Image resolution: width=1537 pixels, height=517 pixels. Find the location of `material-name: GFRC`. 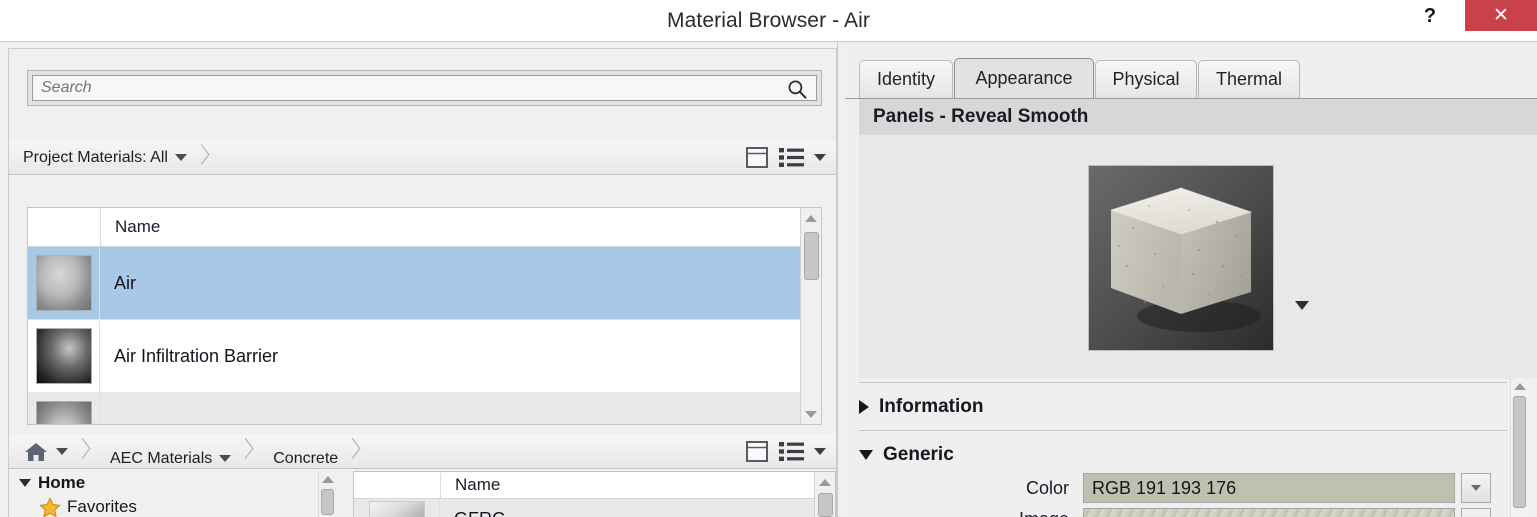

material-name: GFRC is located at coordinates (472, 513).